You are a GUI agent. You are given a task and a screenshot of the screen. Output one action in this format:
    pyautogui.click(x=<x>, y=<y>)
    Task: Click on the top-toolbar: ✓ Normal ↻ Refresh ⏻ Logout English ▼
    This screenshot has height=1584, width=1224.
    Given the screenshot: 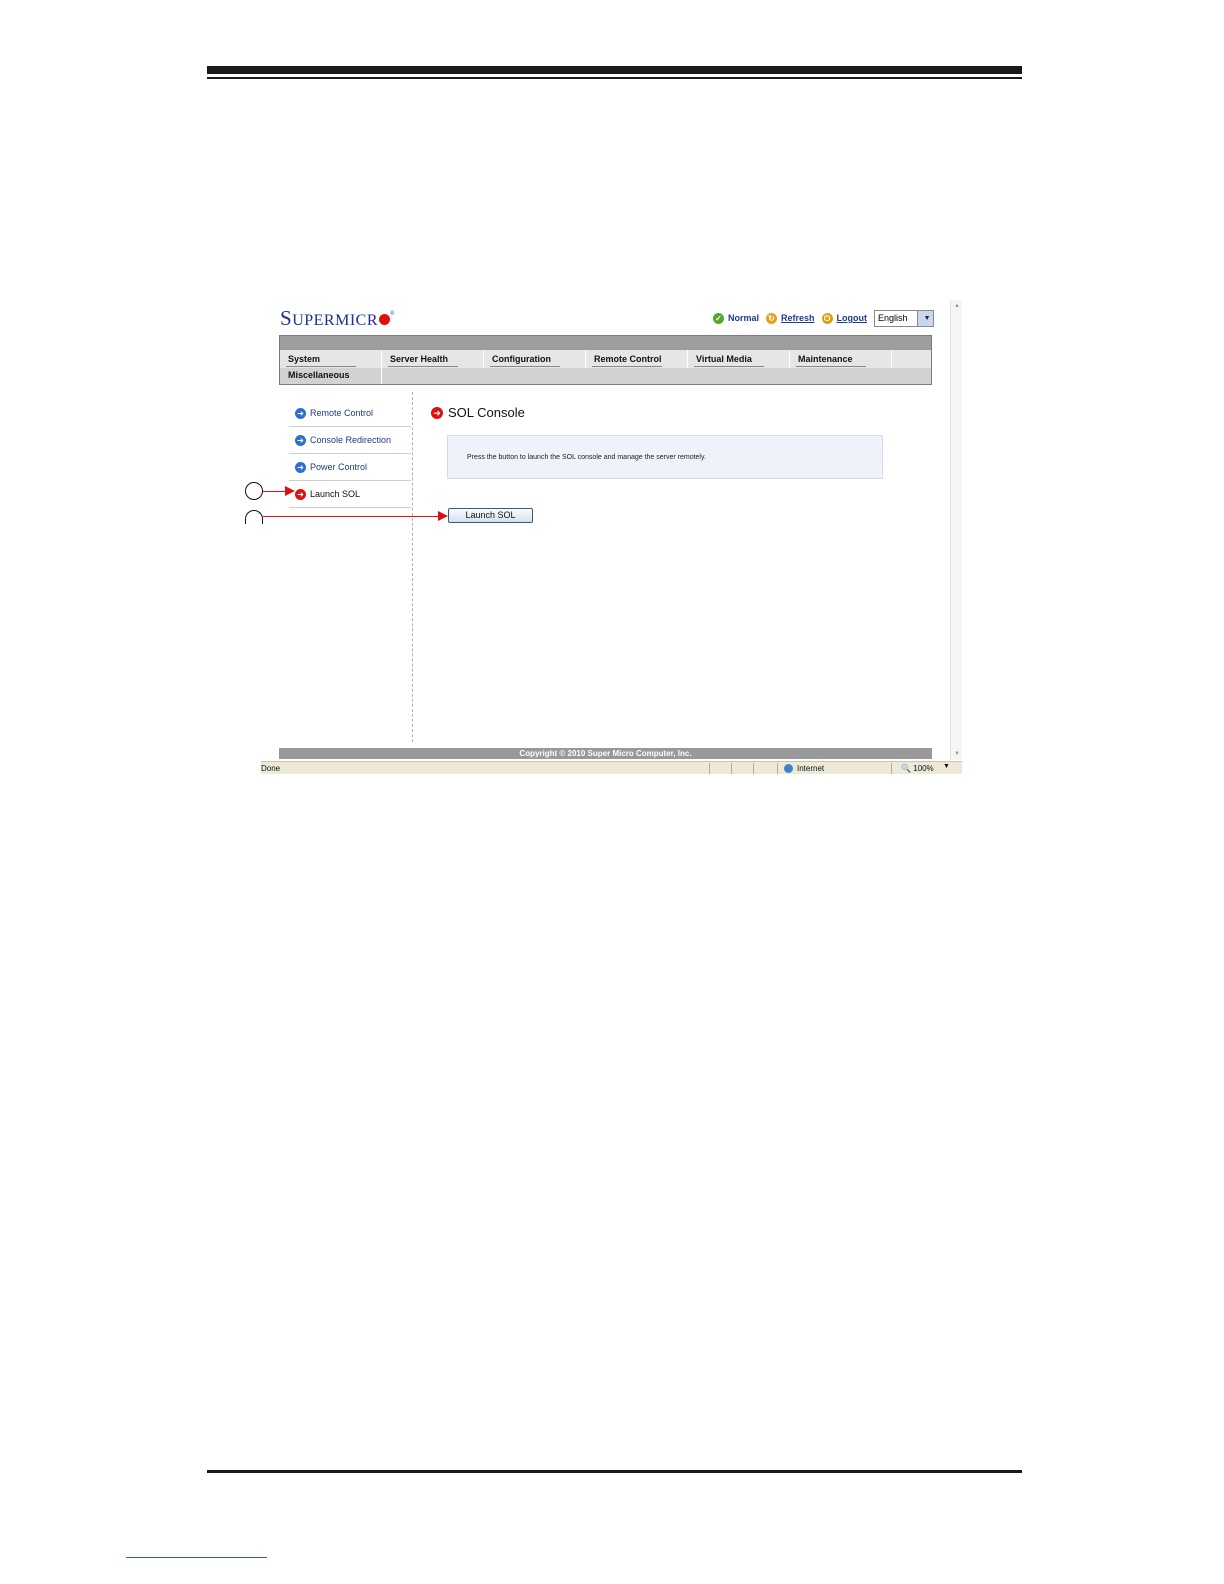 What is the action you would take?
    pyautogui.click(x=824, y=318)
    